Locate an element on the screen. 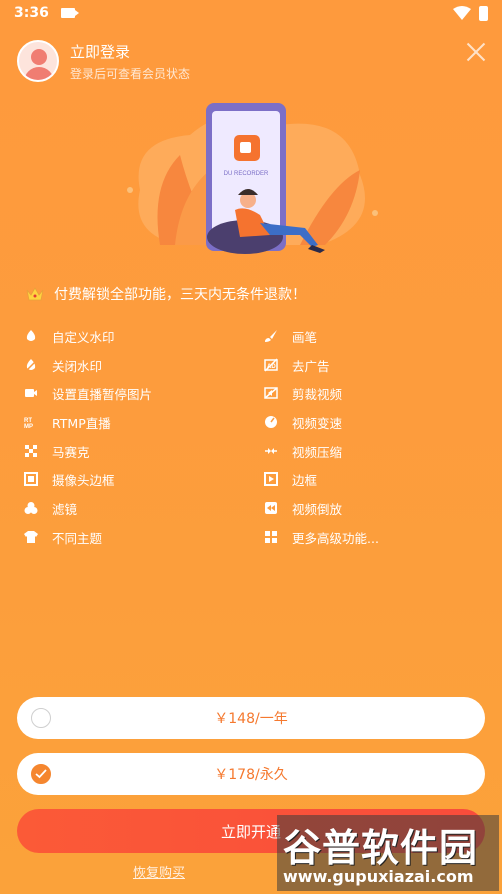  screen-record-icon is located at coordinates (69, 13).